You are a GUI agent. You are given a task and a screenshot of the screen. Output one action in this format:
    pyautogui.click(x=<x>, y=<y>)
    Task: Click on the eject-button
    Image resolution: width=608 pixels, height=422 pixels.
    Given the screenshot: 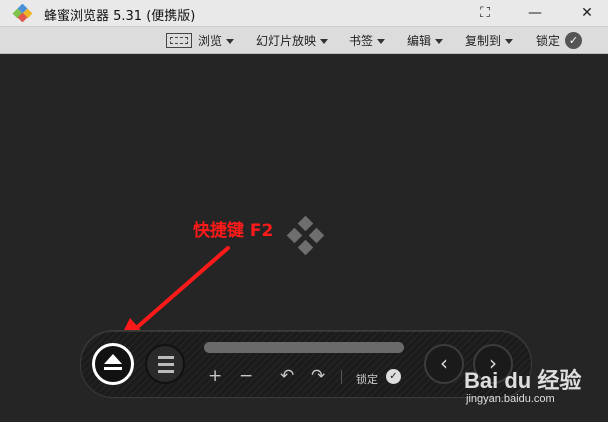 What is the action you would take?
    pyautogui.click(x=113, y=364)
    